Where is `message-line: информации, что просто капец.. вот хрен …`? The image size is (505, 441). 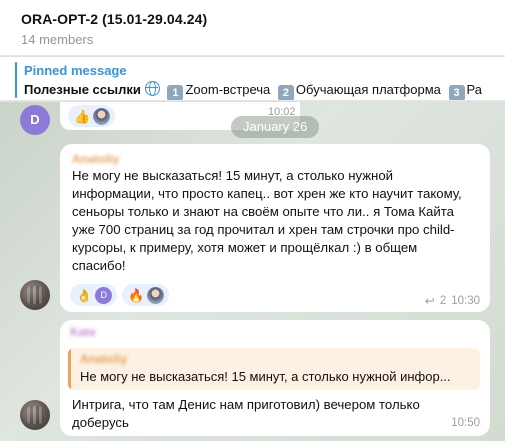 message-line: информации, что просто капец.. вот хрен … is located at coordinates (267, 193).